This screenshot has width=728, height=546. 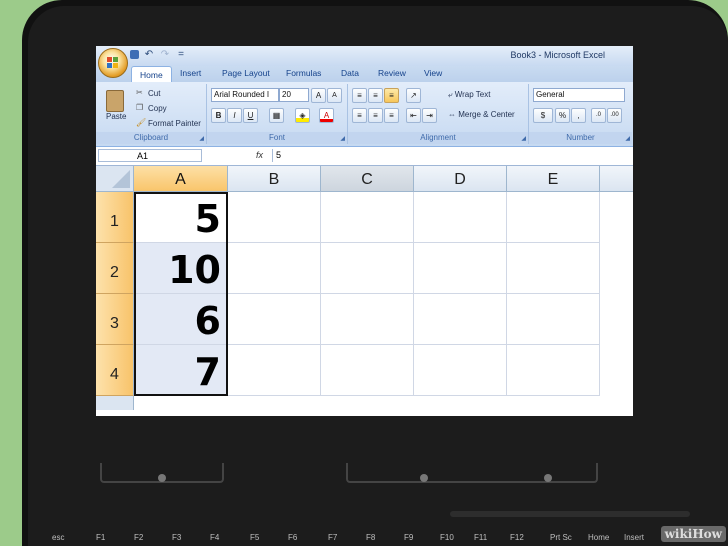 What do you see at coordinates (469, 95) in the screenshot?
I see `wrap-text-button: ⤶ Wrap Text` at bounding box center [469, 95].